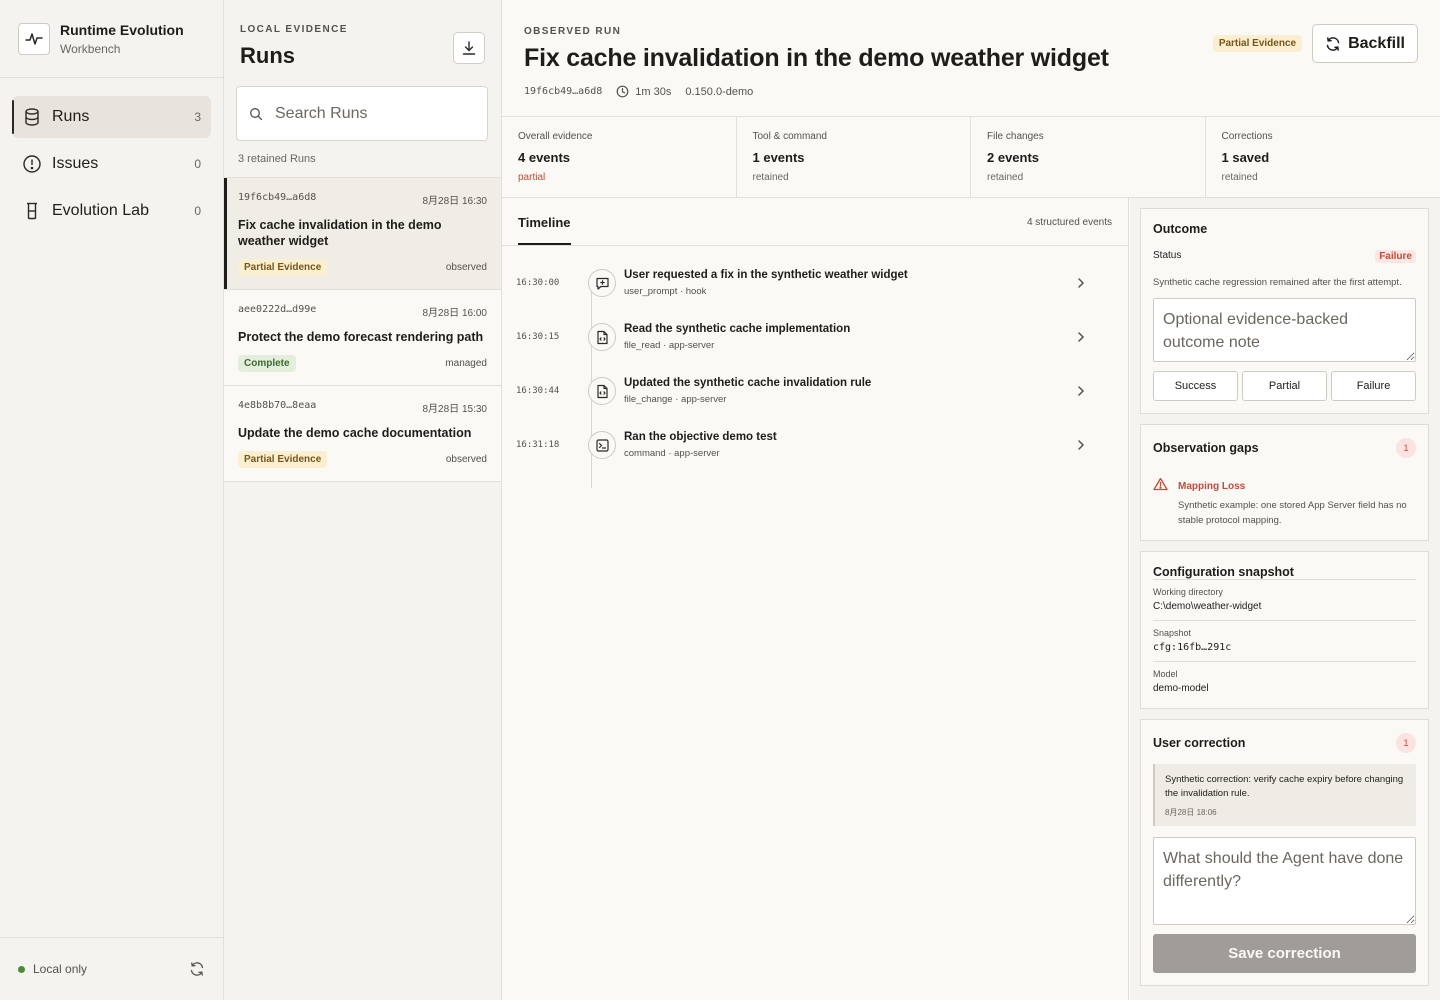 The image size is (1440, 1000). Describe the element at coordinates (815, 222) in the screenshot. I see `timeline-header: Timeline 4 structured events` at that location.